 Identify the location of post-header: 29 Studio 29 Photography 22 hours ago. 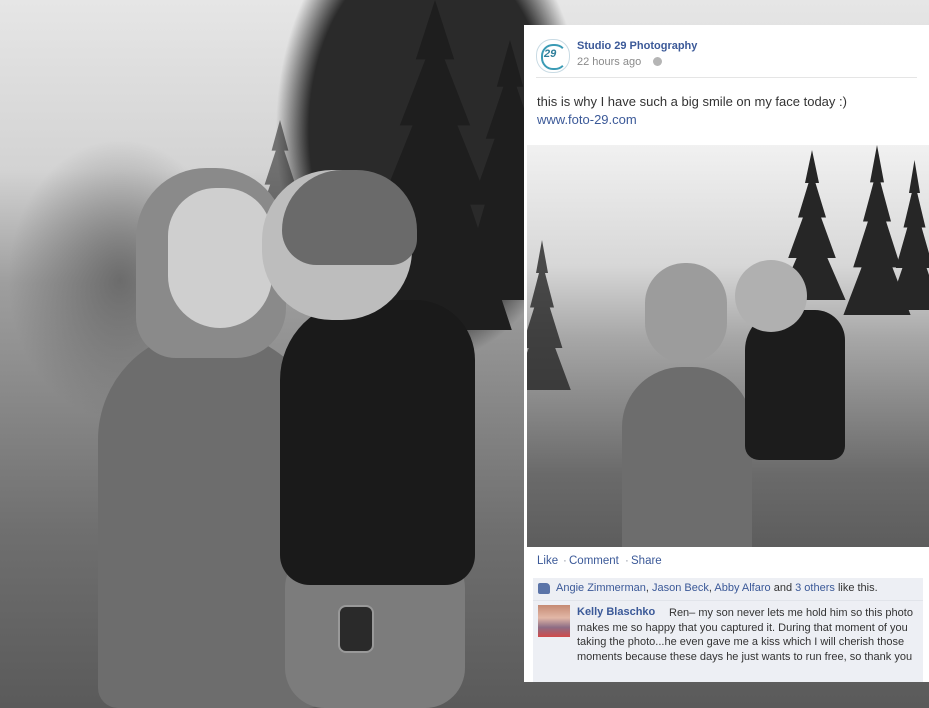
(726, 51).